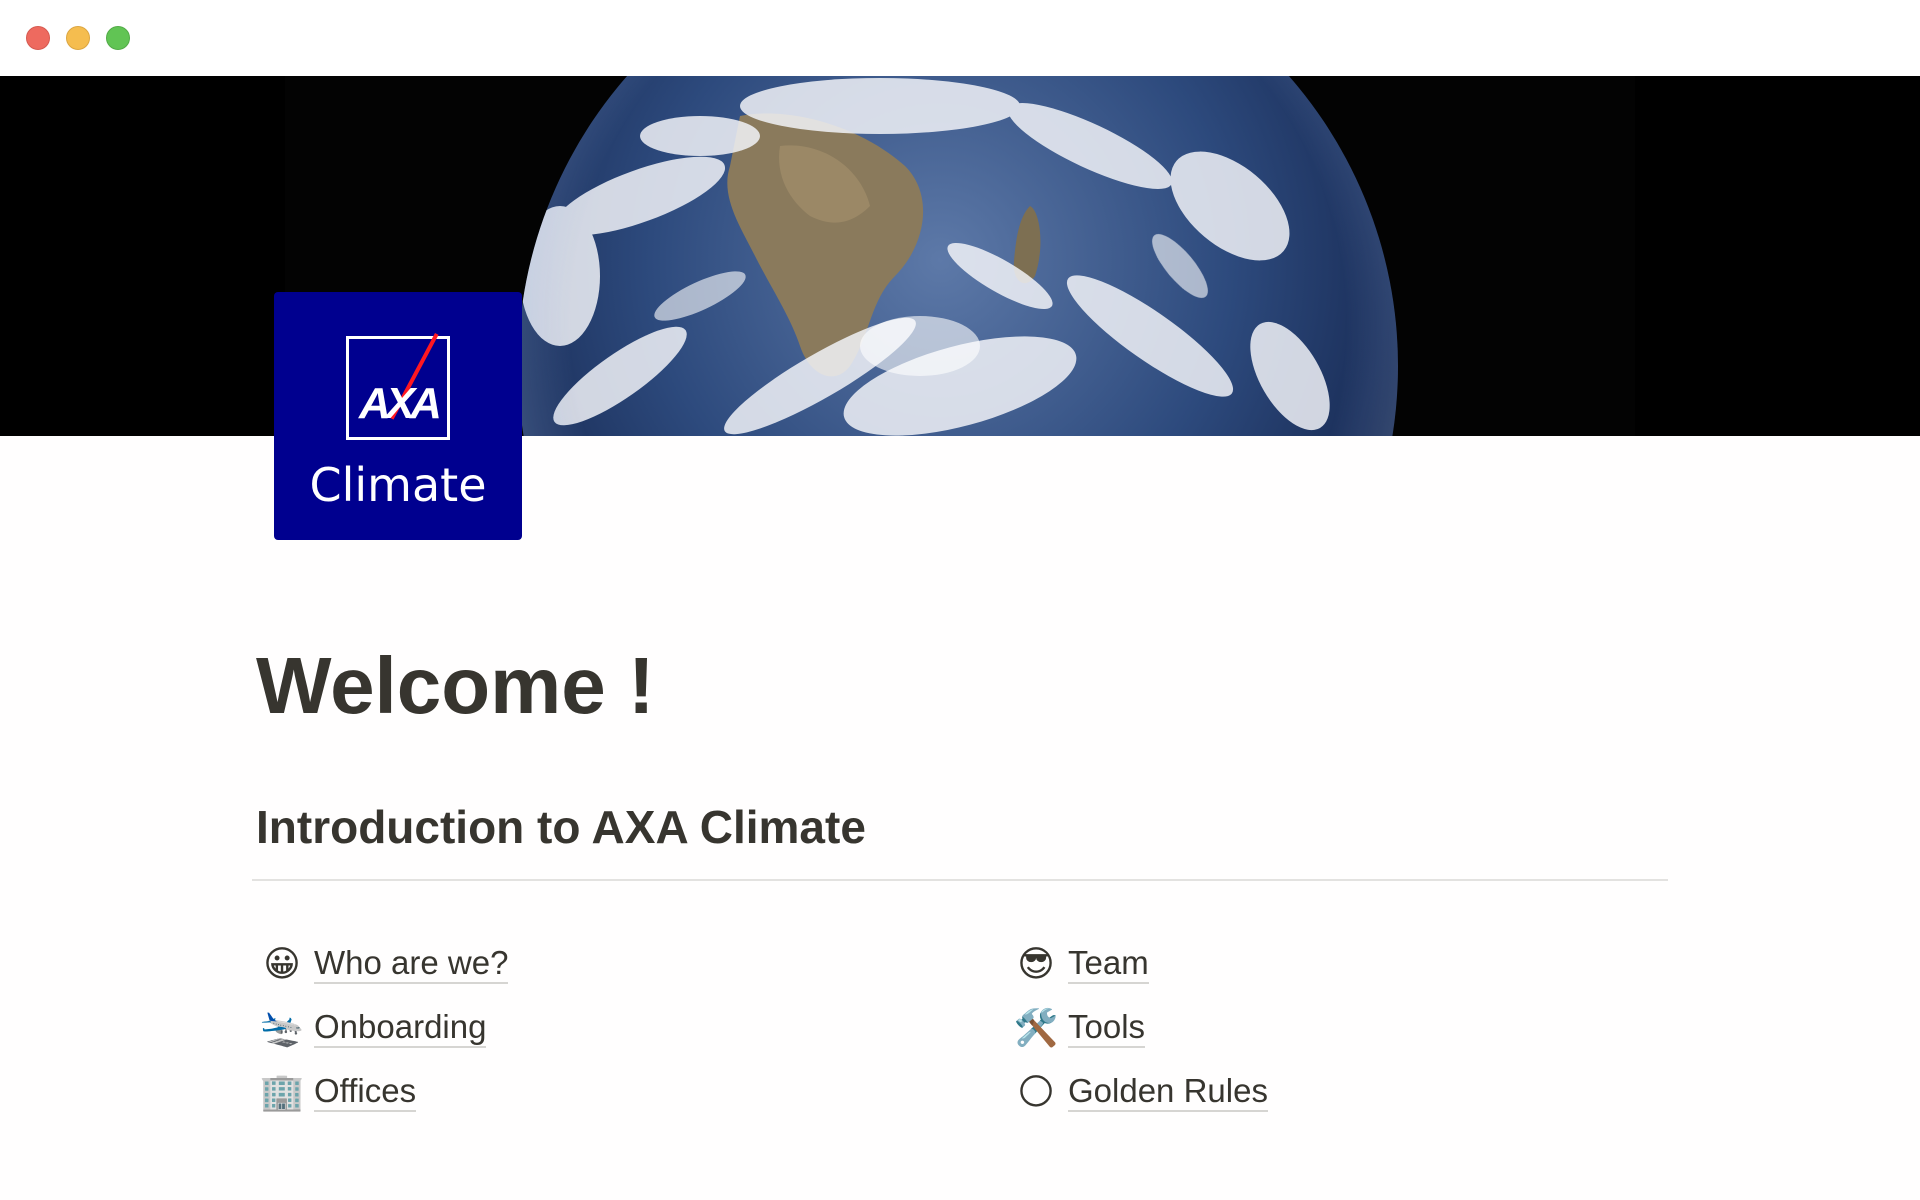  What do you see at coordinates (38, 38) in the screenshot?
I see `close-window-button` at bounding box center [38, 38].